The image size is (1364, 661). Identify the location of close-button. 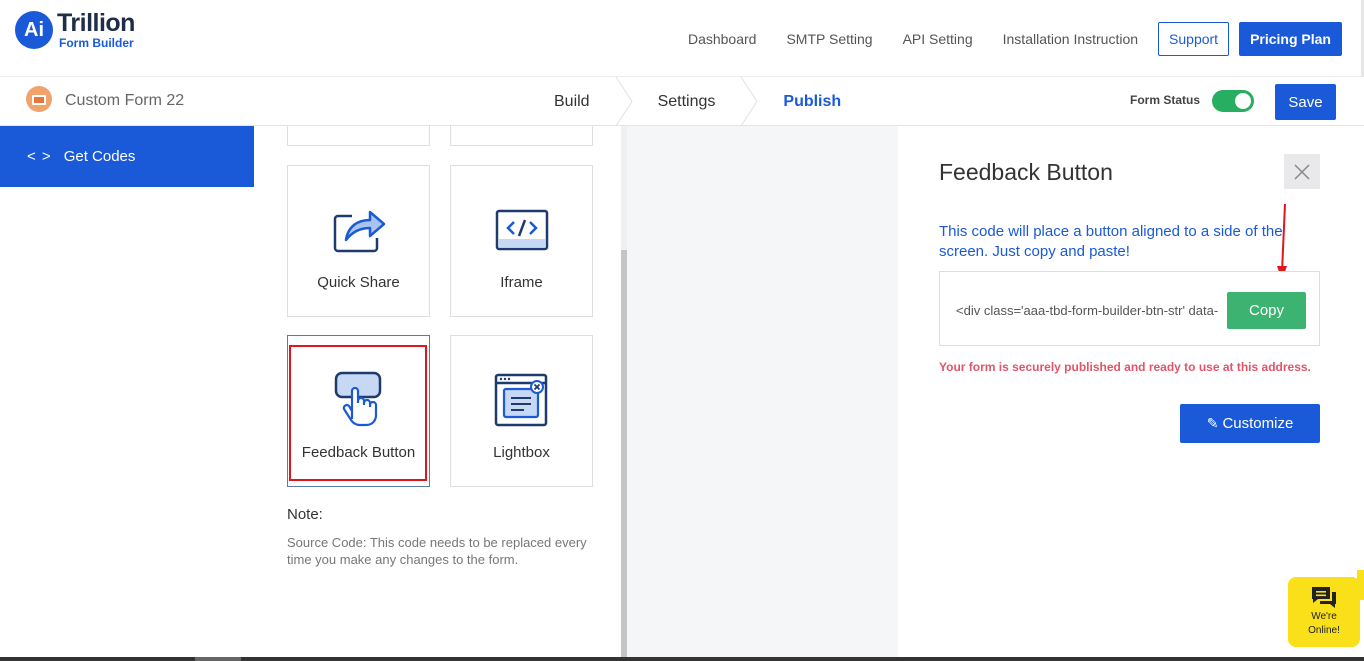
(1302, 171).